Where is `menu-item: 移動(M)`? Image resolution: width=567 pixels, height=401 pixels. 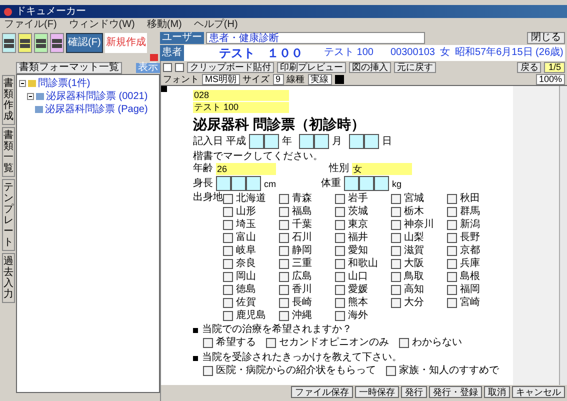
menu-item: 移動(M) is located at coordinates (164, 24).